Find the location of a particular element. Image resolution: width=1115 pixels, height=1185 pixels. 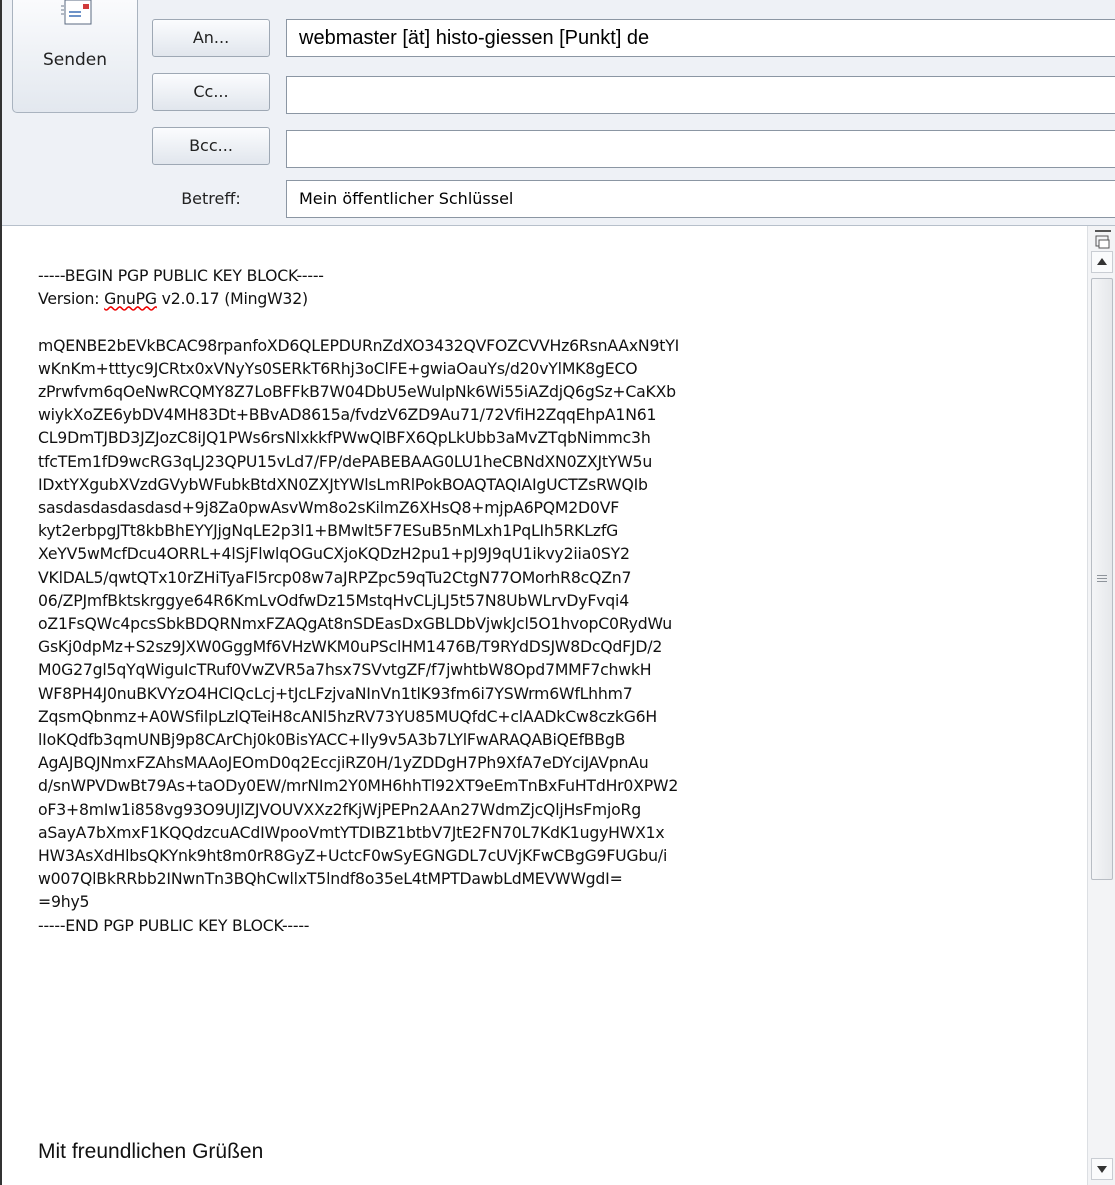

scrollbar-grip-icon is located at coordinates (1102, 579).